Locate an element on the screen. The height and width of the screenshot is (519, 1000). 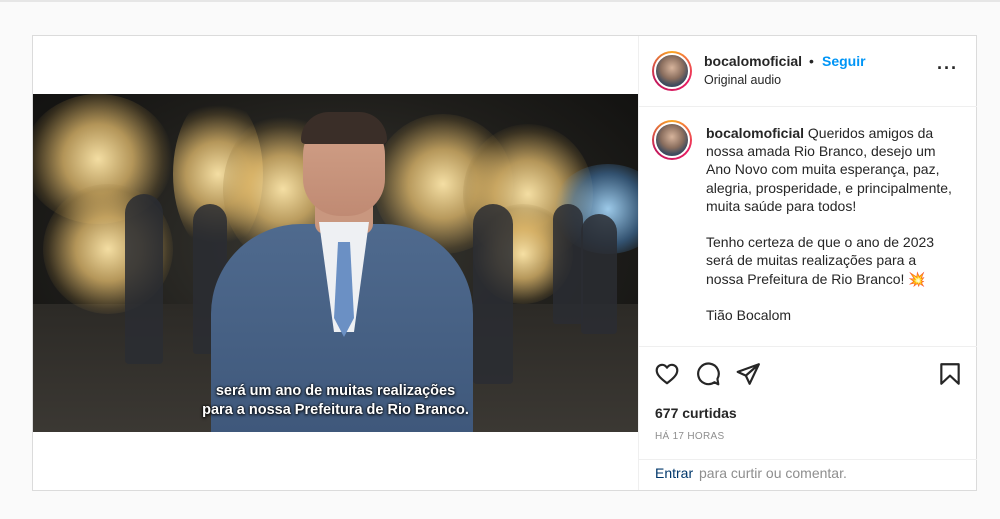
video-subtitle-line-2: para a nossa Prefeitura de Rio Branco. is located at coordinates (335, 410).